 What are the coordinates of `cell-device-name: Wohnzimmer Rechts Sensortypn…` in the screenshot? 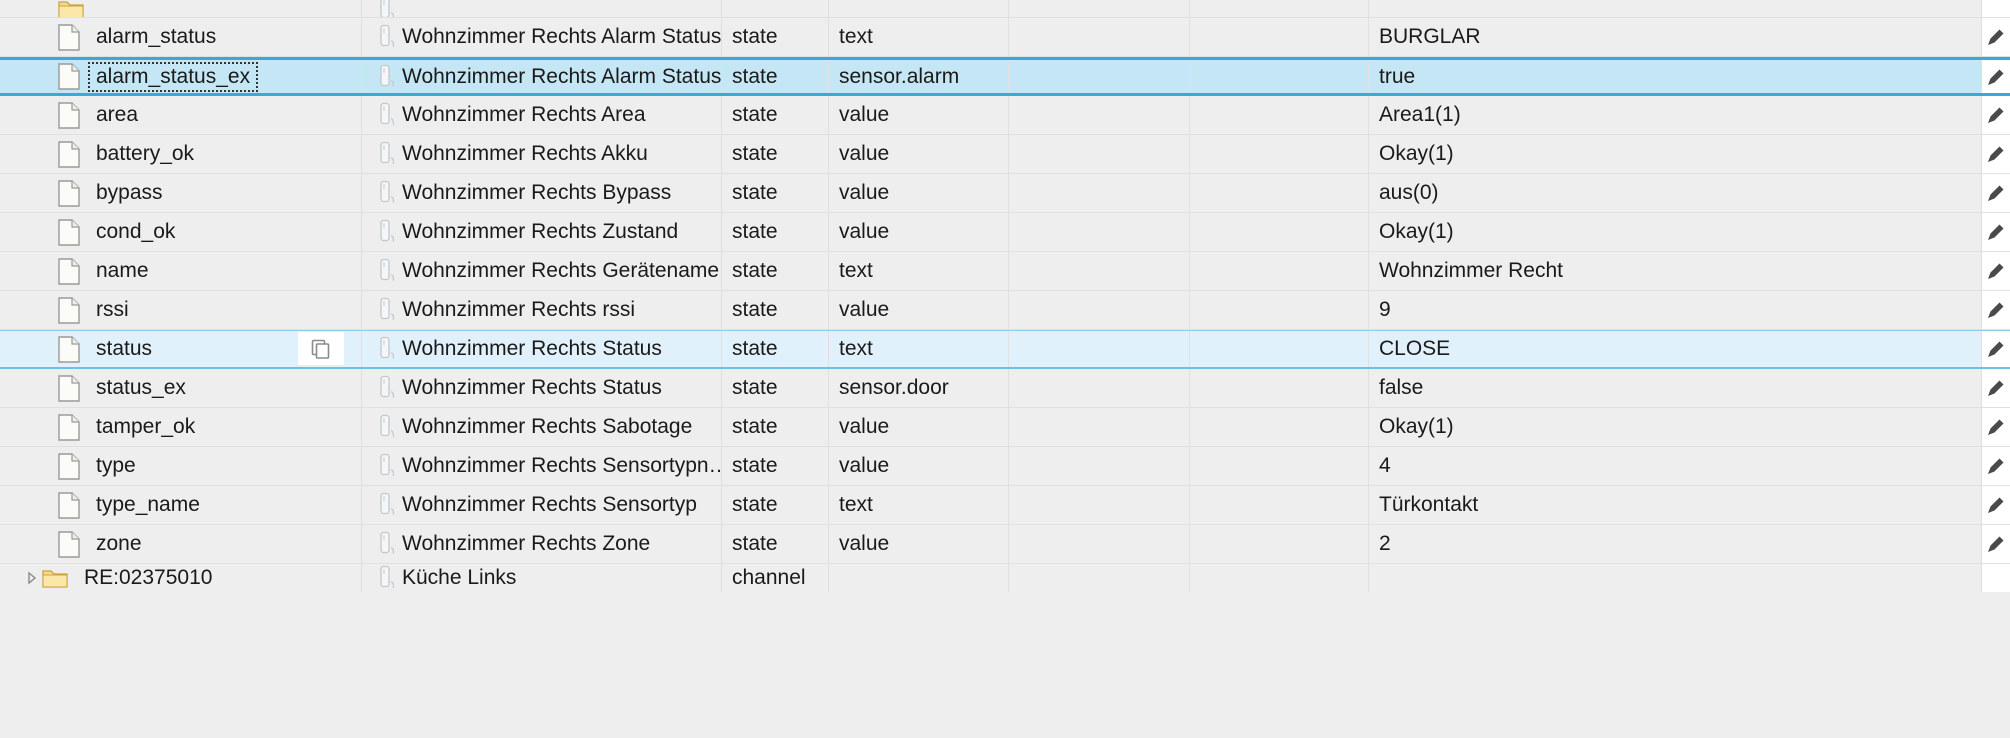 It's located at (542, 466).